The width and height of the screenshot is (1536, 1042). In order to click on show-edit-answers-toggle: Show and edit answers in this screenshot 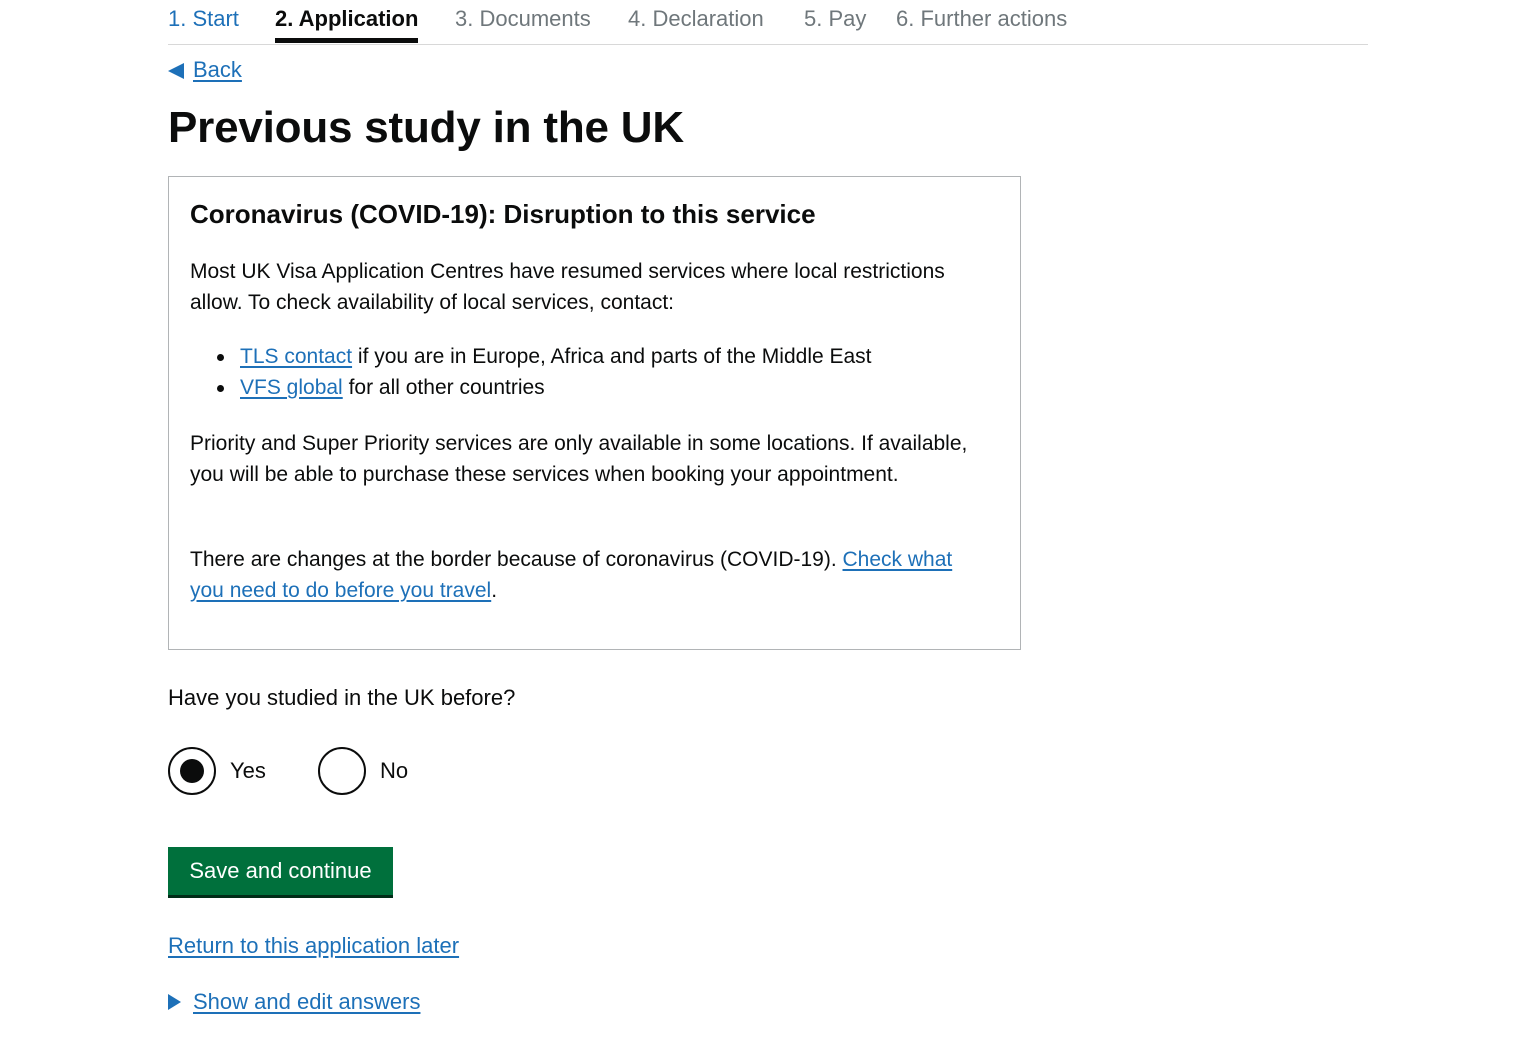, I will do `click(294, 1002)`.